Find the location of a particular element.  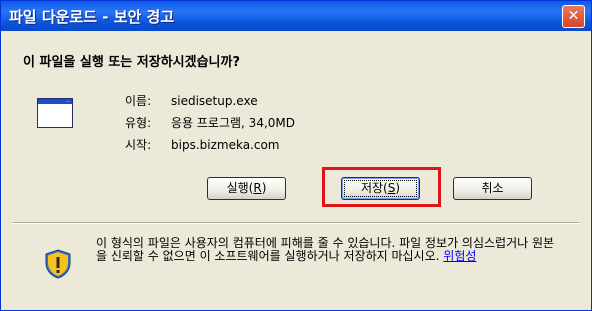

cancel-button: 취소 is located at coordinates (492, 188).